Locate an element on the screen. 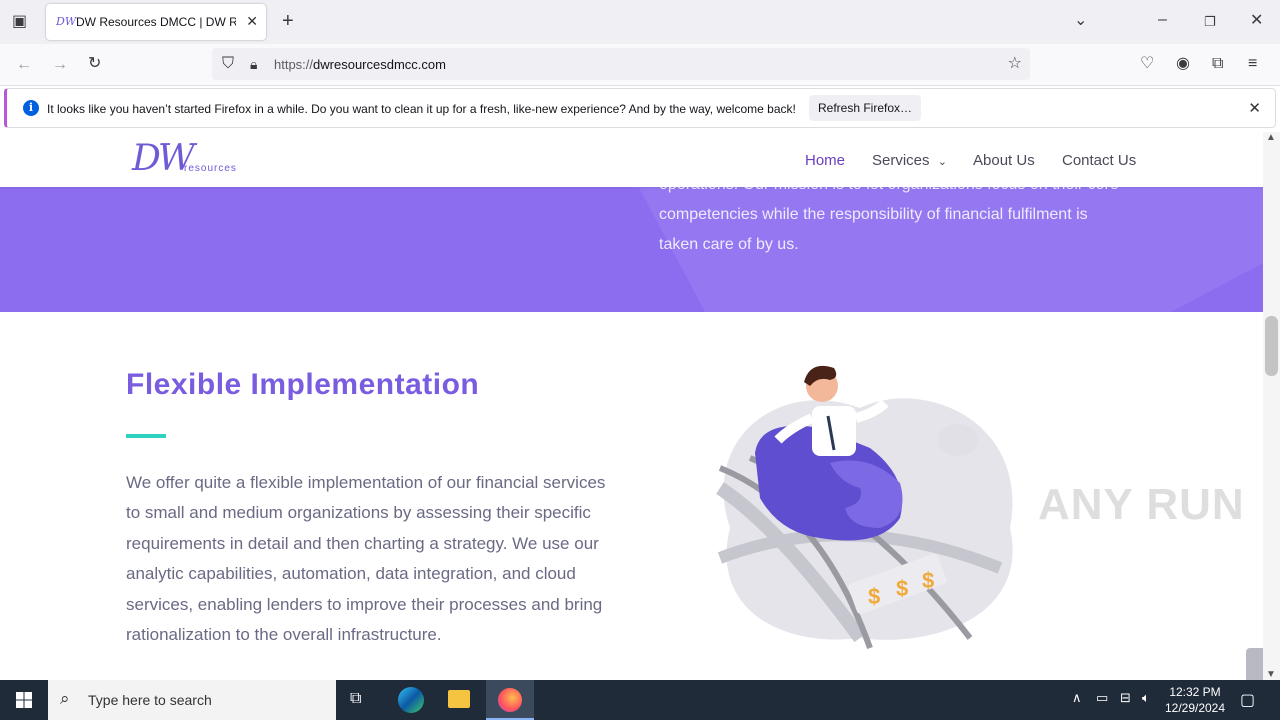 The width and height of the screenshot is (1280, 720). nav-home: Home is located at coordinates (825, 160).